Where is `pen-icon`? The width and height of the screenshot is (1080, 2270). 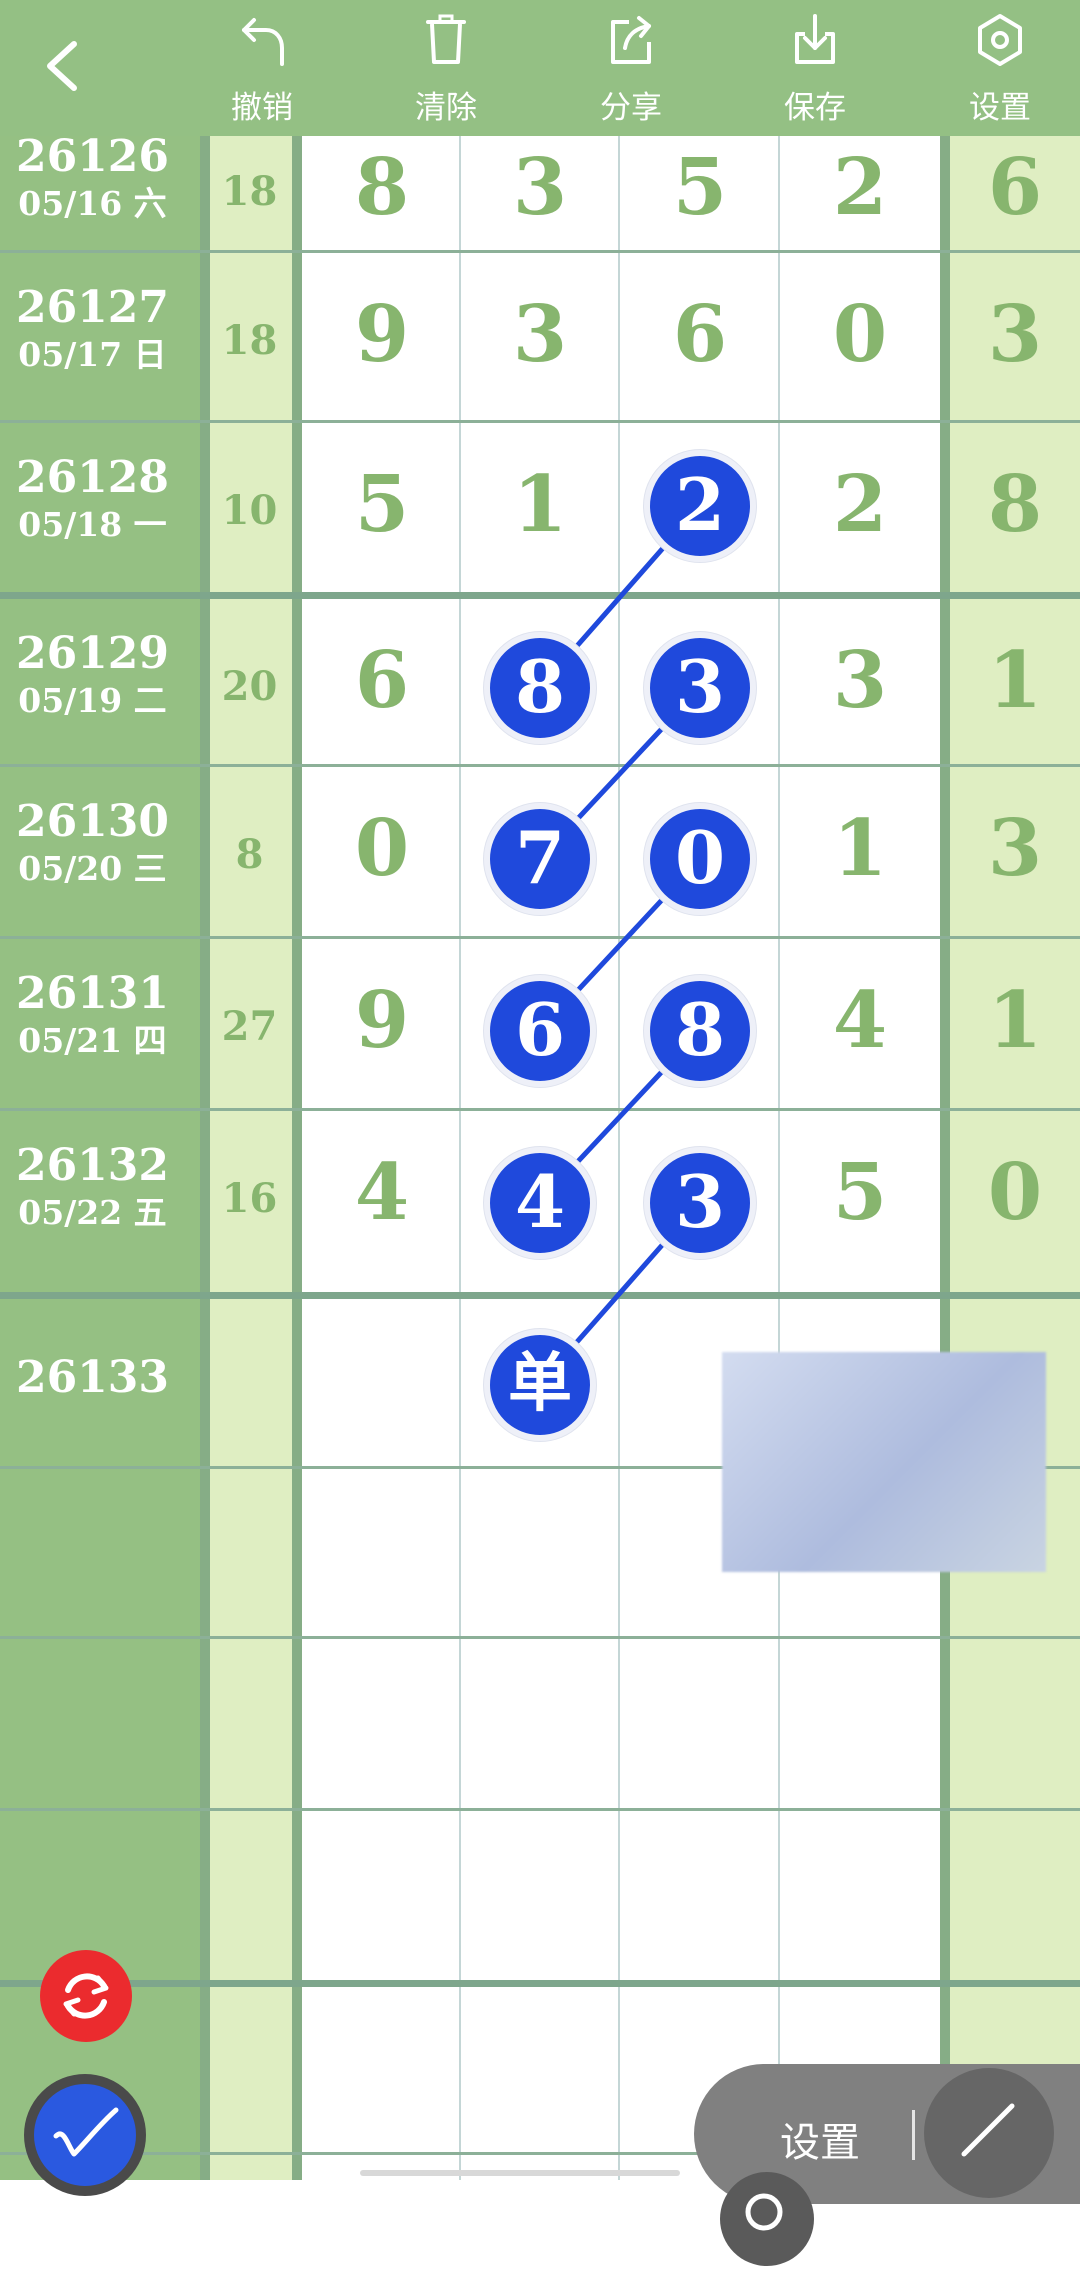
pen-icon is located at coordinates (86, 2132).